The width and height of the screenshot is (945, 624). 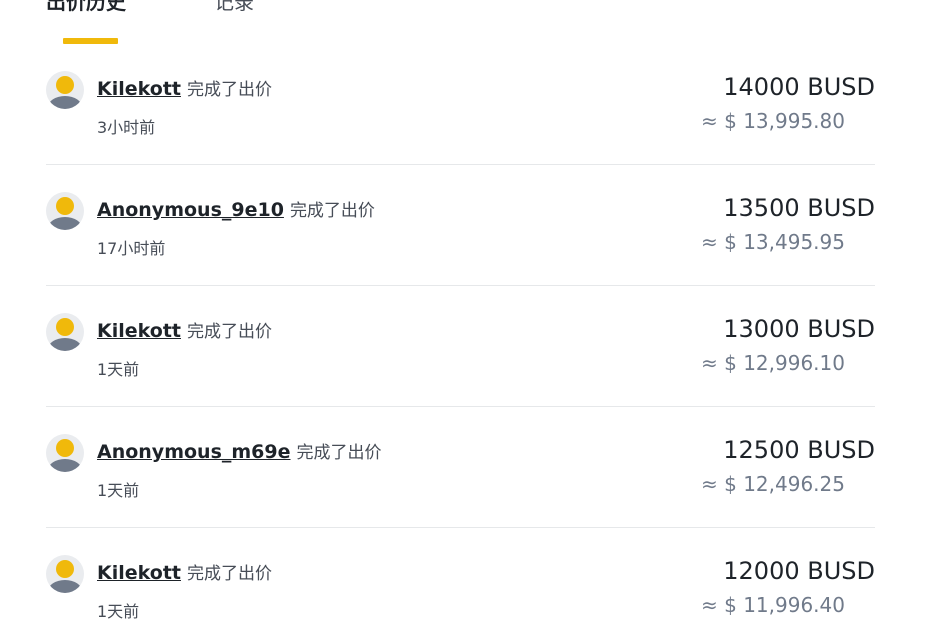 I want to click on bid-description: Anonymous_9e10 完成了出价, so click(x=236, y=208).